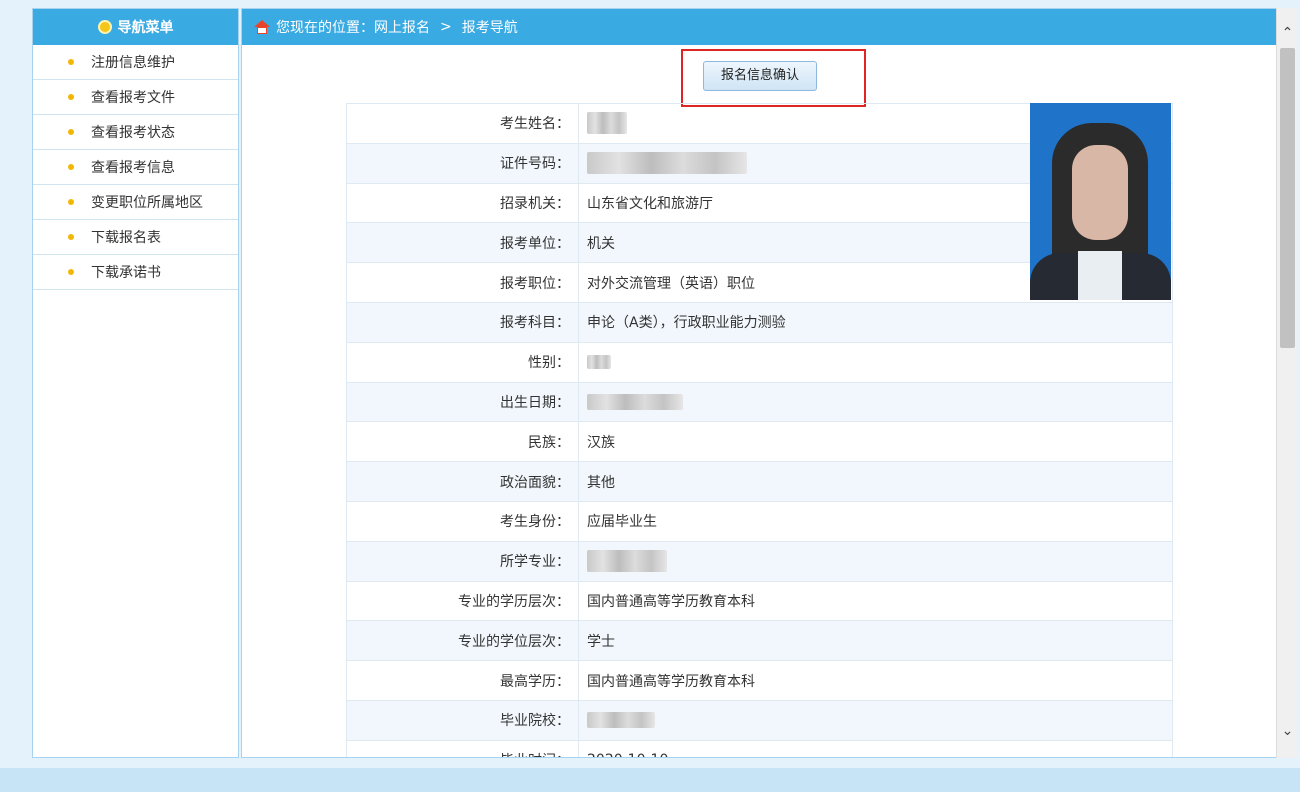  I want to click on sidebar-item-label: 注册信息维护, so click(133, 63).